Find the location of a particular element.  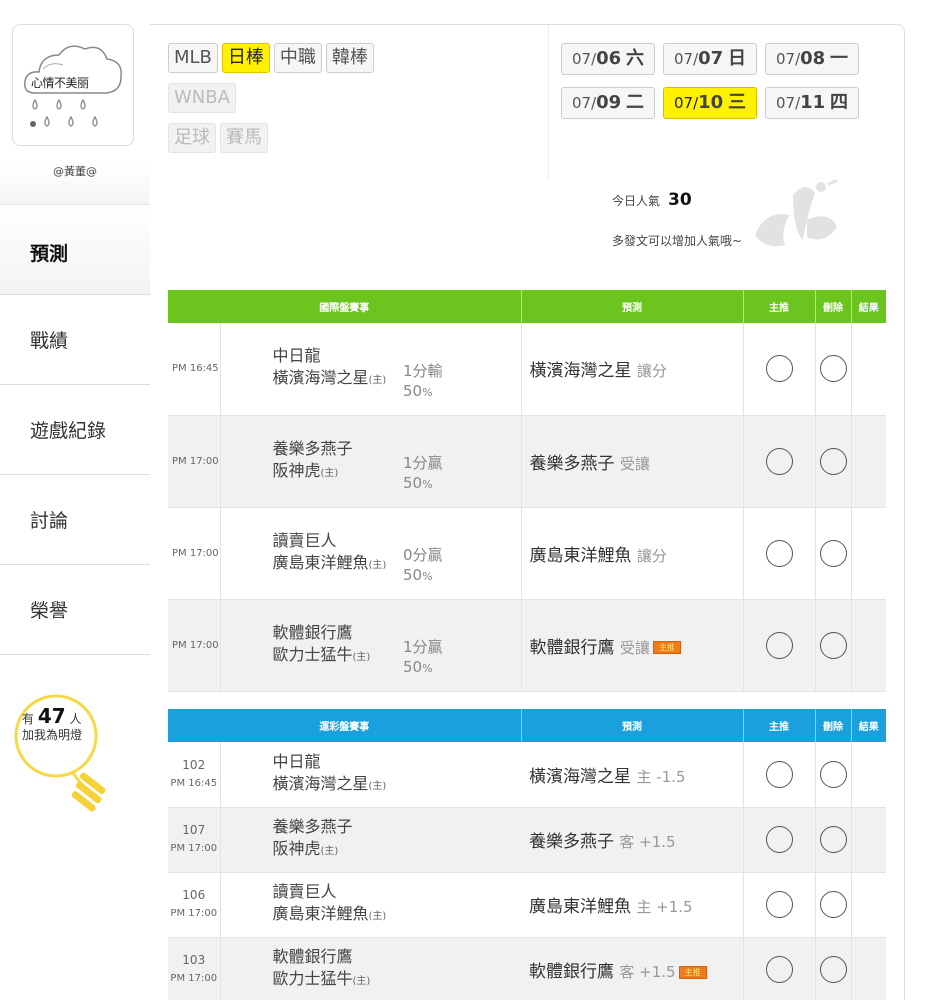

table-row: 106 PM 17:00 讀賣巨人 廣島東洋鯉魚(主) 廣島東洋鯉魚 主 +1.5 is located at coordinates (527, 904).